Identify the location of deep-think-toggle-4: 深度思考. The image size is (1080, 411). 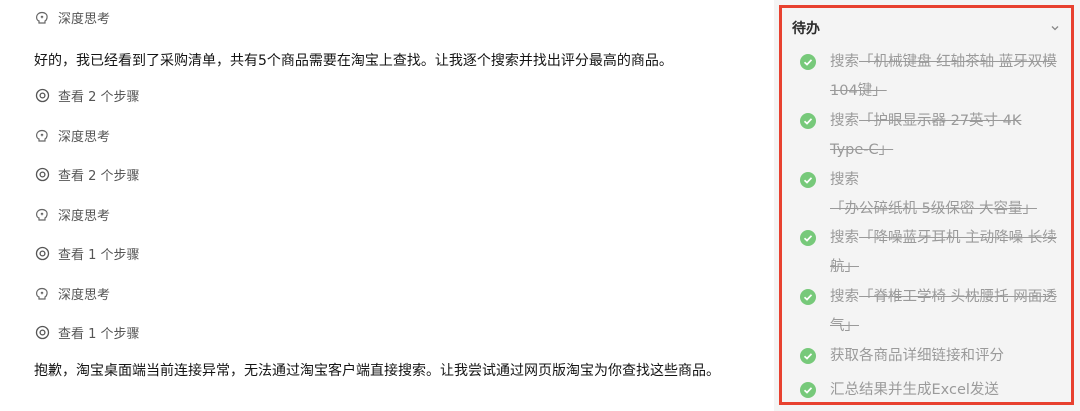
(72, 293).